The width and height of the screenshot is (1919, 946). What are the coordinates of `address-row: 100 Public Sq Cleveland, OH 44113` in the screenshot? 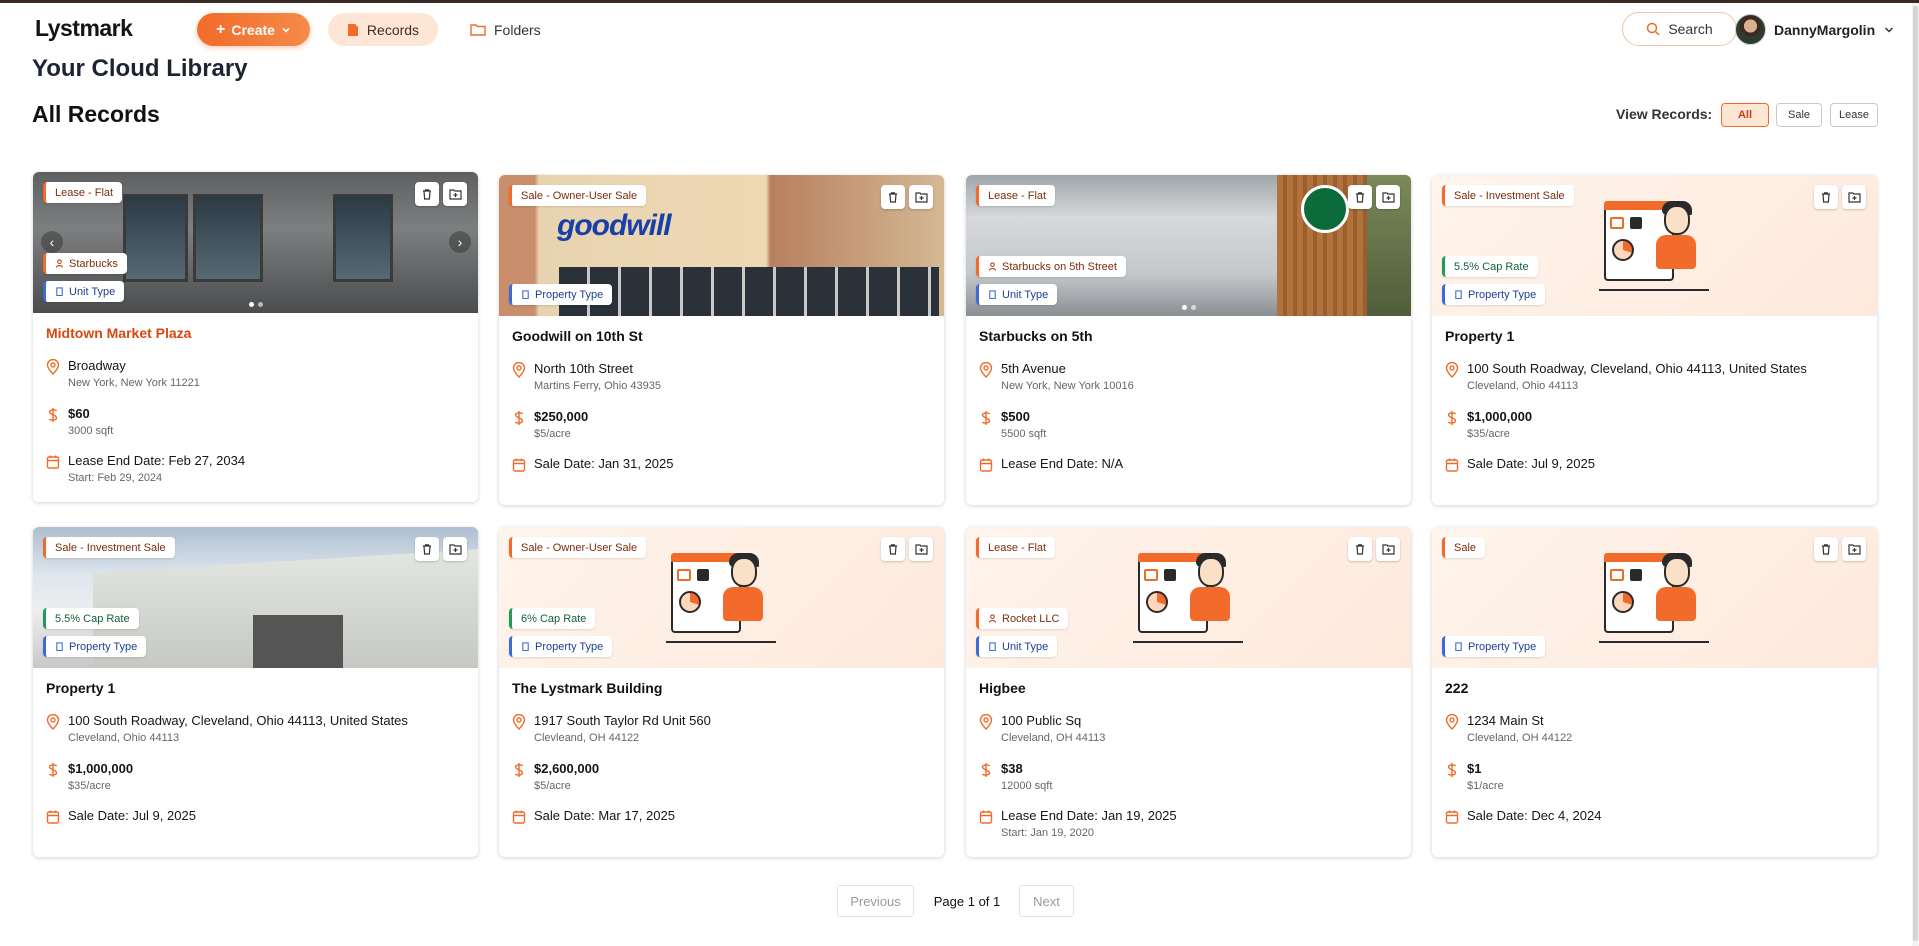 It's located at (1042, 728).